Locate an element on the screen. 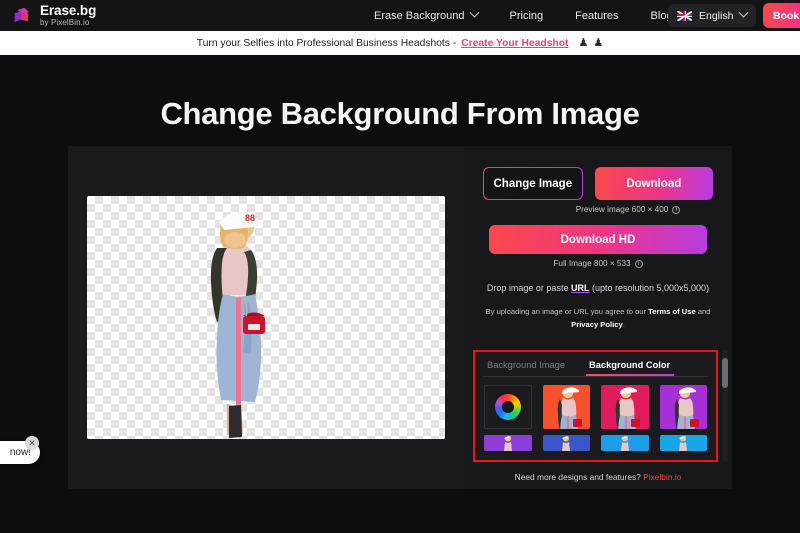 This screenshot has height=533, width=800. panel-scrollbar-thumb is located at coordinates (725, 373).